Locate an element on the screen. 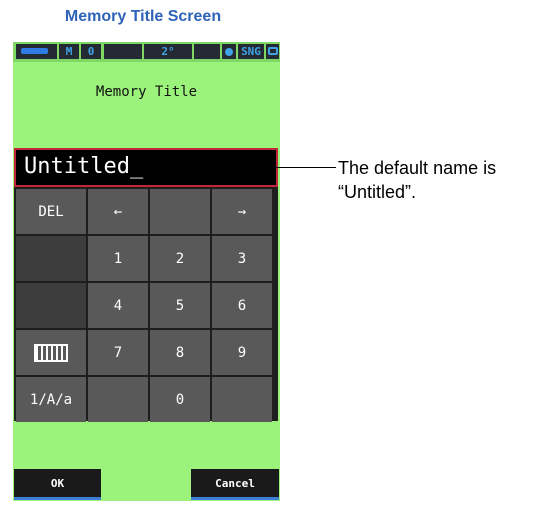  callout-text: The default name is “Untitled”. is located at coordinates (443, 180).